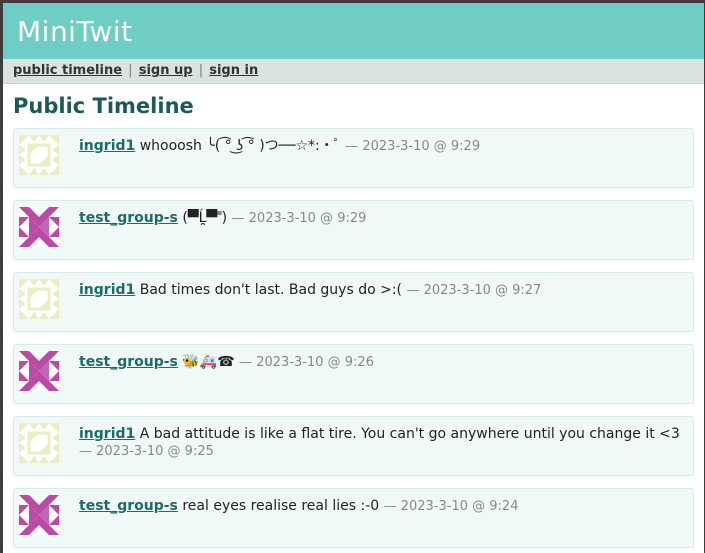 The height and width of the screenshot is (553, 705). I want to click on message-text: 🐝🚑☎, so click(208, 362).